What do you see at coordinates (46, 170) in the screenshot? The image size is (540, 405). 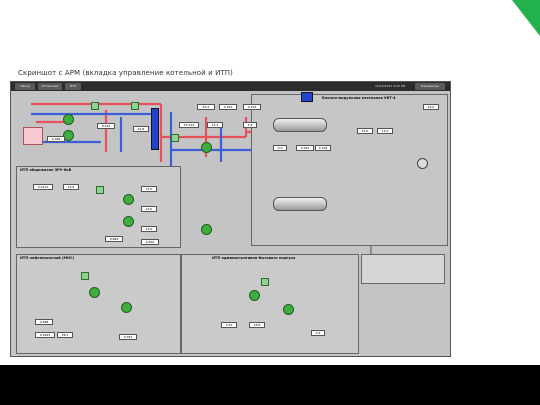 I see `itp-dorm-title: ИТП общежитие ЗРУ-6кВ` at bounding box center [46, 170].